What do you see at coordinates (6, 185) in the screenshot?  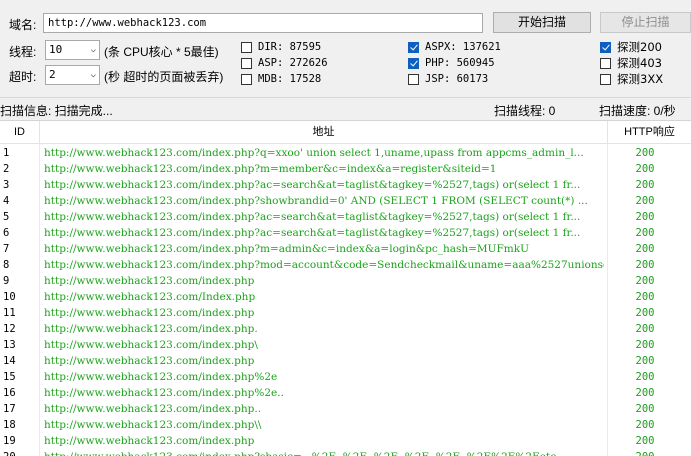 I see `row-id: 3` at bounding box center [6, 185].